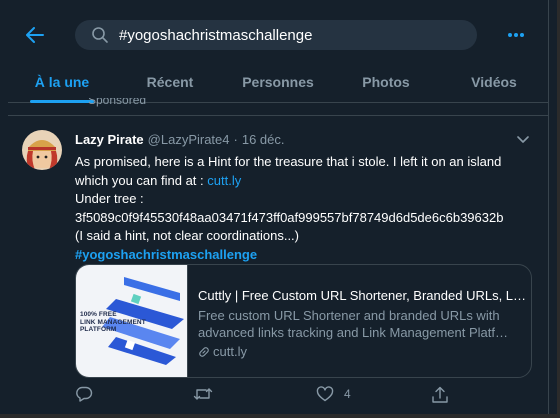 The height and width of the screenshot is (418, 560). What do you see at coordinates (230, 351) in the screenshot?
I see `card-domain-text: cutt.ly` at bounding box center [230, 351].